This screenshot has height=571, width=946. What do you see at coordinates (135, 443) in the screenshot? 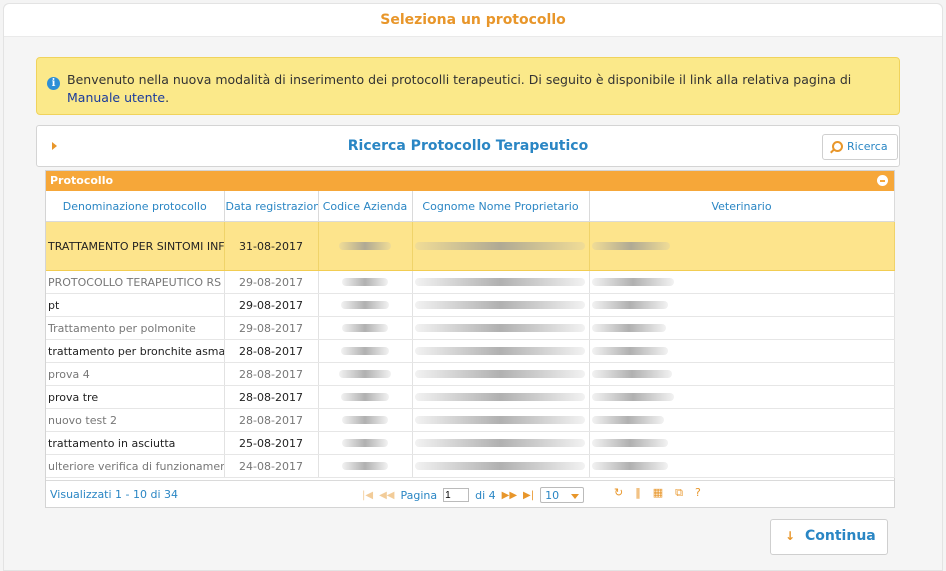
I see `cell-name: trattamento in asciutta` at bounding box center [135, 443].